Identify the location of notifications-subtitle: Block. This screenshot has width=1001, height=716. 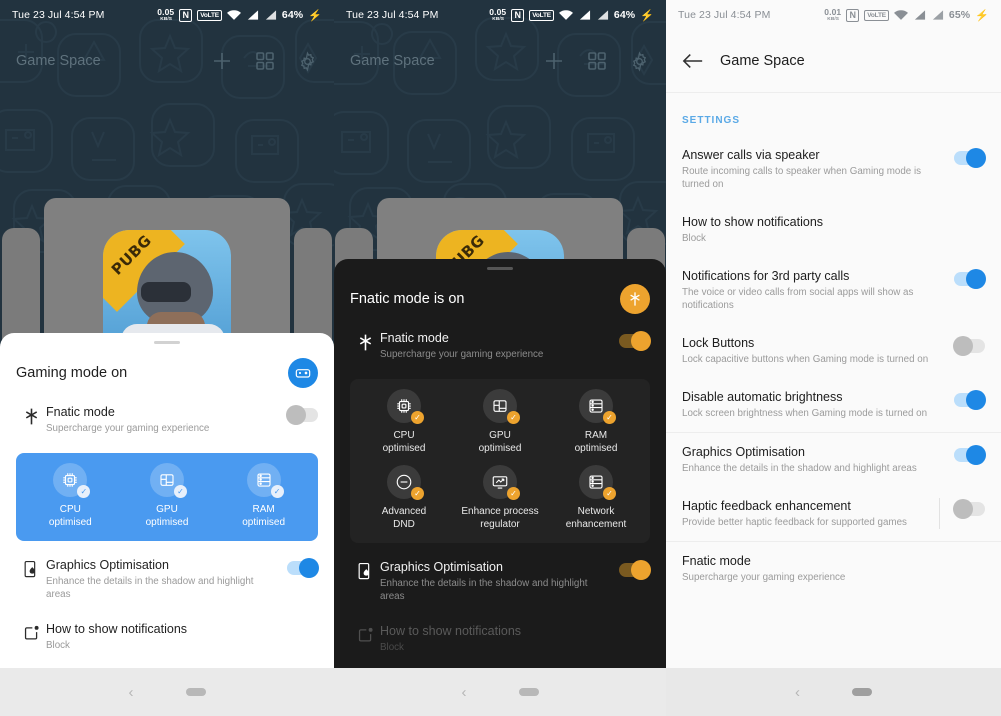
(392, 647).